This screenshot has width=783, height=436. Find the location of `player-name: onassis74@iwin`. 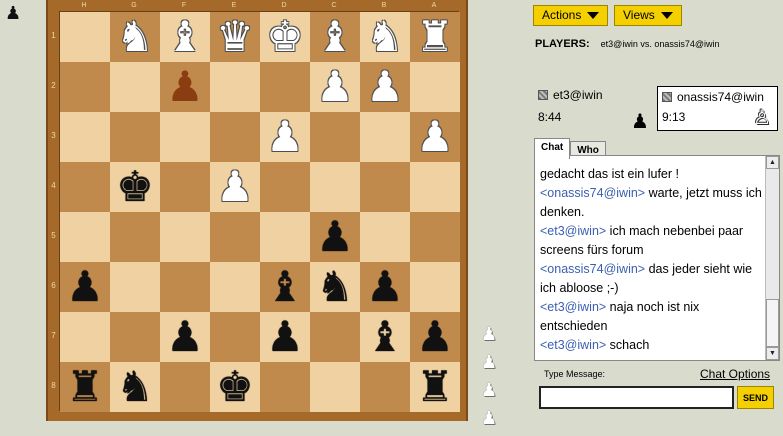

player-name: onassis74@iwin is located at coordinates (720, 97).